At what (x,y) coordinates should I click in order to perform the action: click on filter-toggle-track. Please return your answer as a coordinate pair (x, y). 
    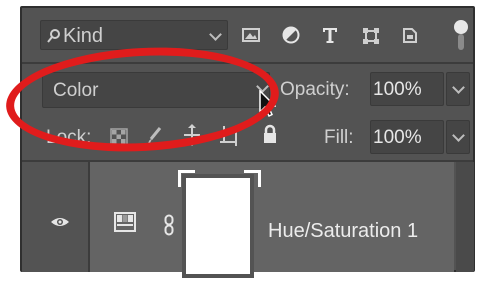
    Looking at the image, I should click on (461, 42).